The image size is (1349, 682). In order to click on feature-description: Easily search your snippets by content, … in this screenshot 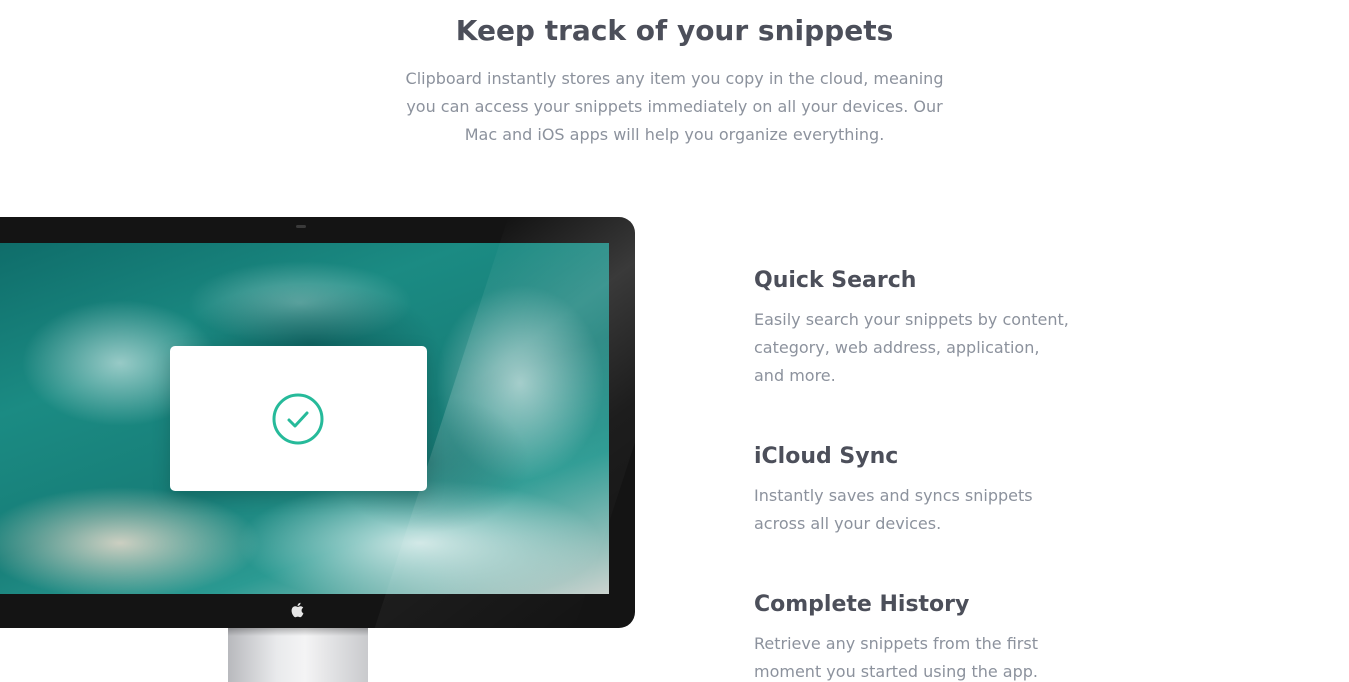, I will do `click(911, 347)`.